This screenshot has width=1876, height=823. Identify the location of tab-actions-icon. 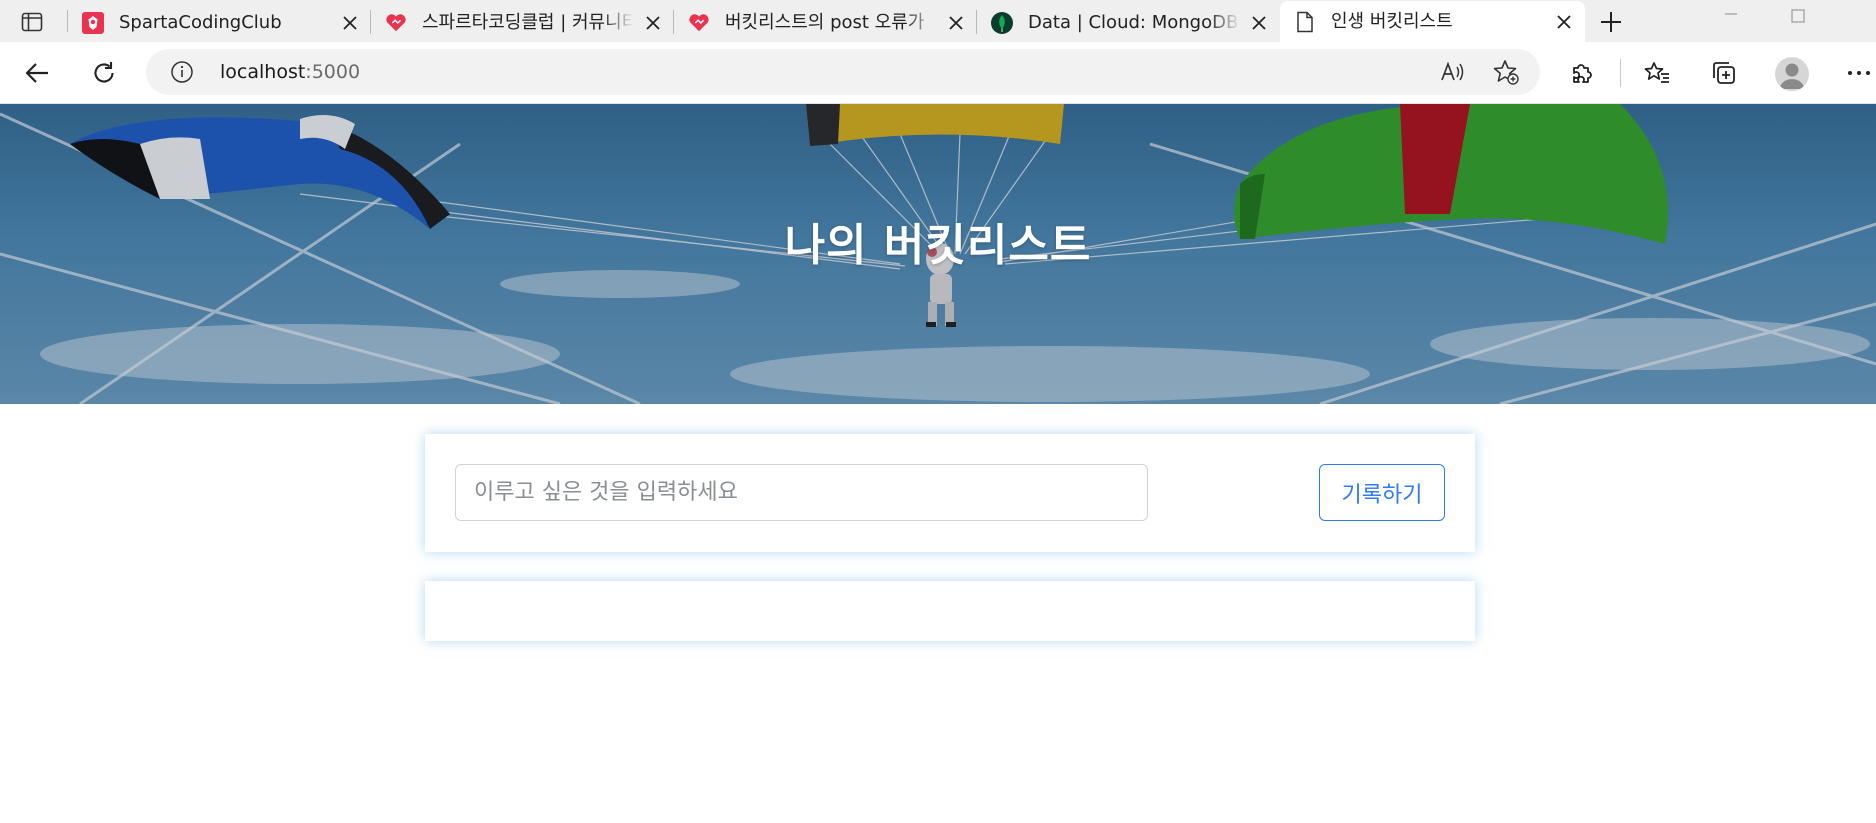
(32, 22).